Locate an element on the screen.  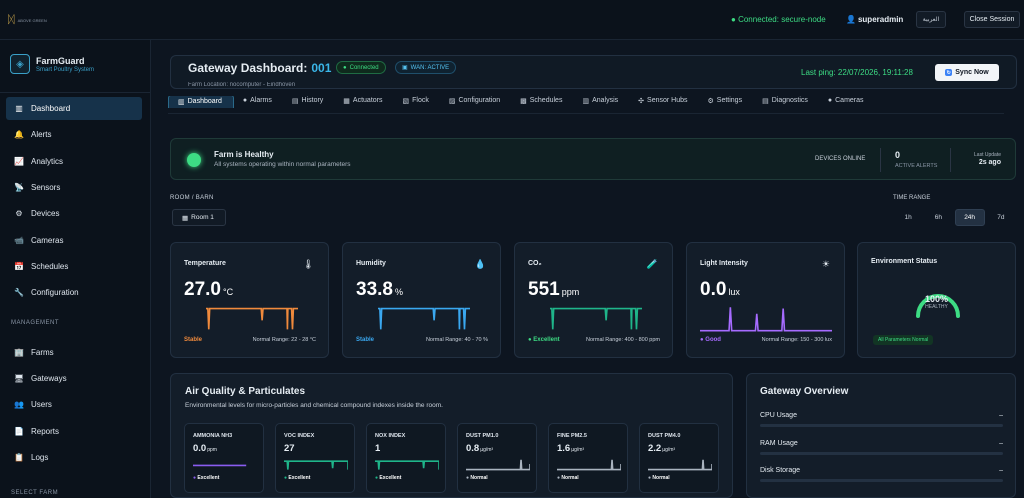
hub-icon: ✣ is located at coordinates (641, 101).